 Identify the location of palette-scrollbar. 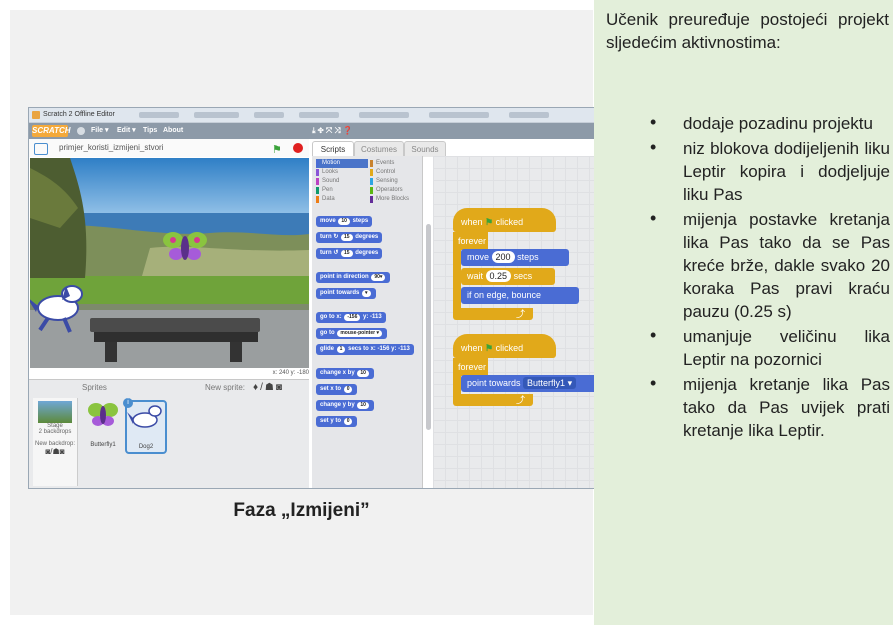
(428, 327).